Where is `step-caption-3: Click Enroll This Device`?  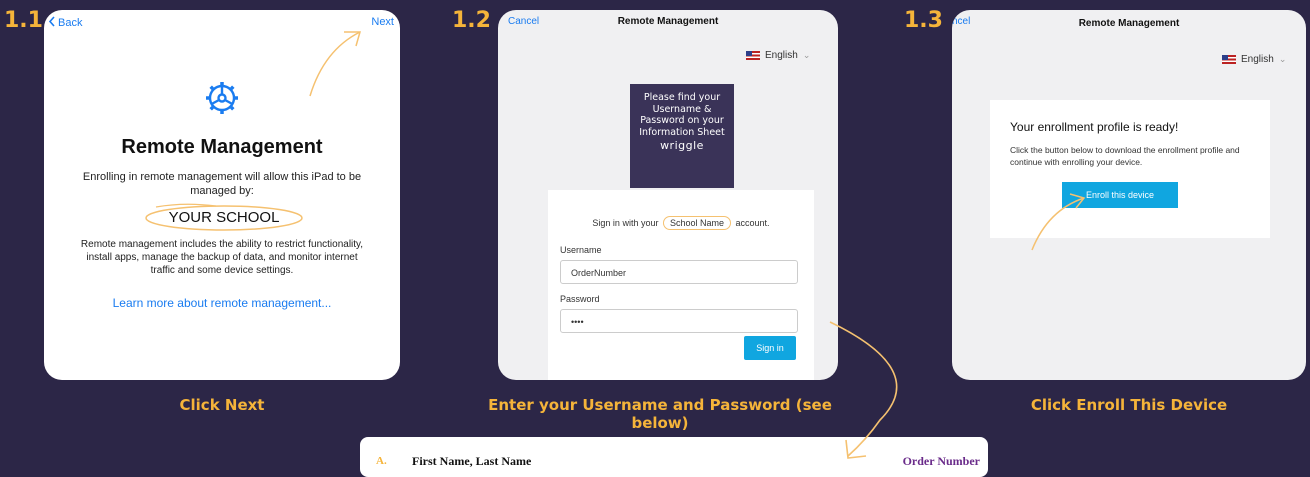
step-caption-3: Click Enroll This Device is located at coordinates (1129, 405).